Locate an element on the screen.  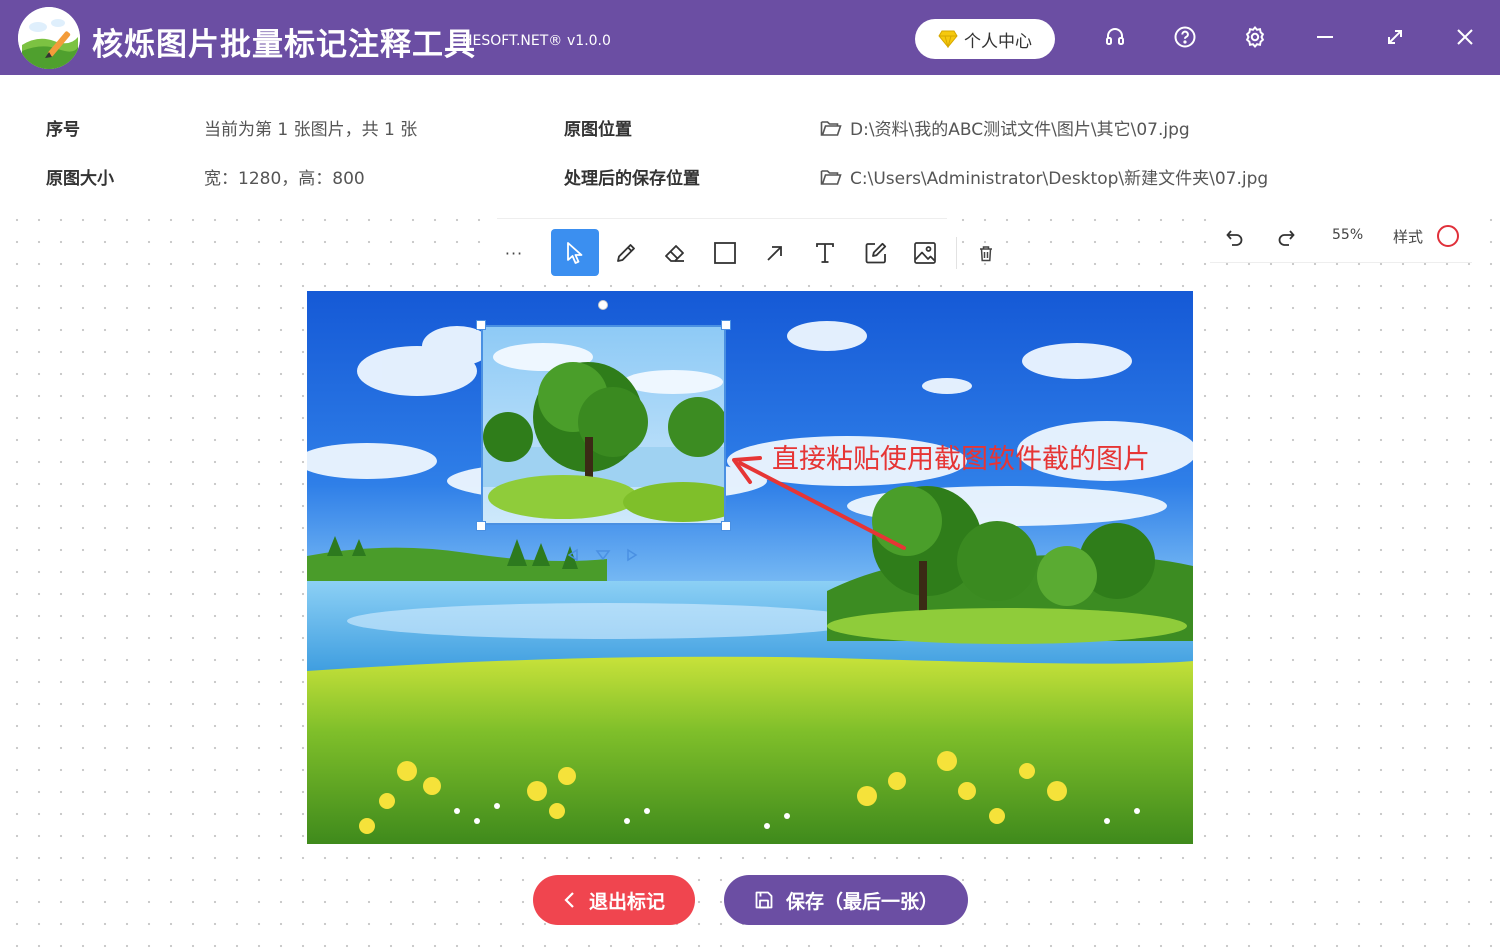
arrow-tool is located at coordinates (775, 253).